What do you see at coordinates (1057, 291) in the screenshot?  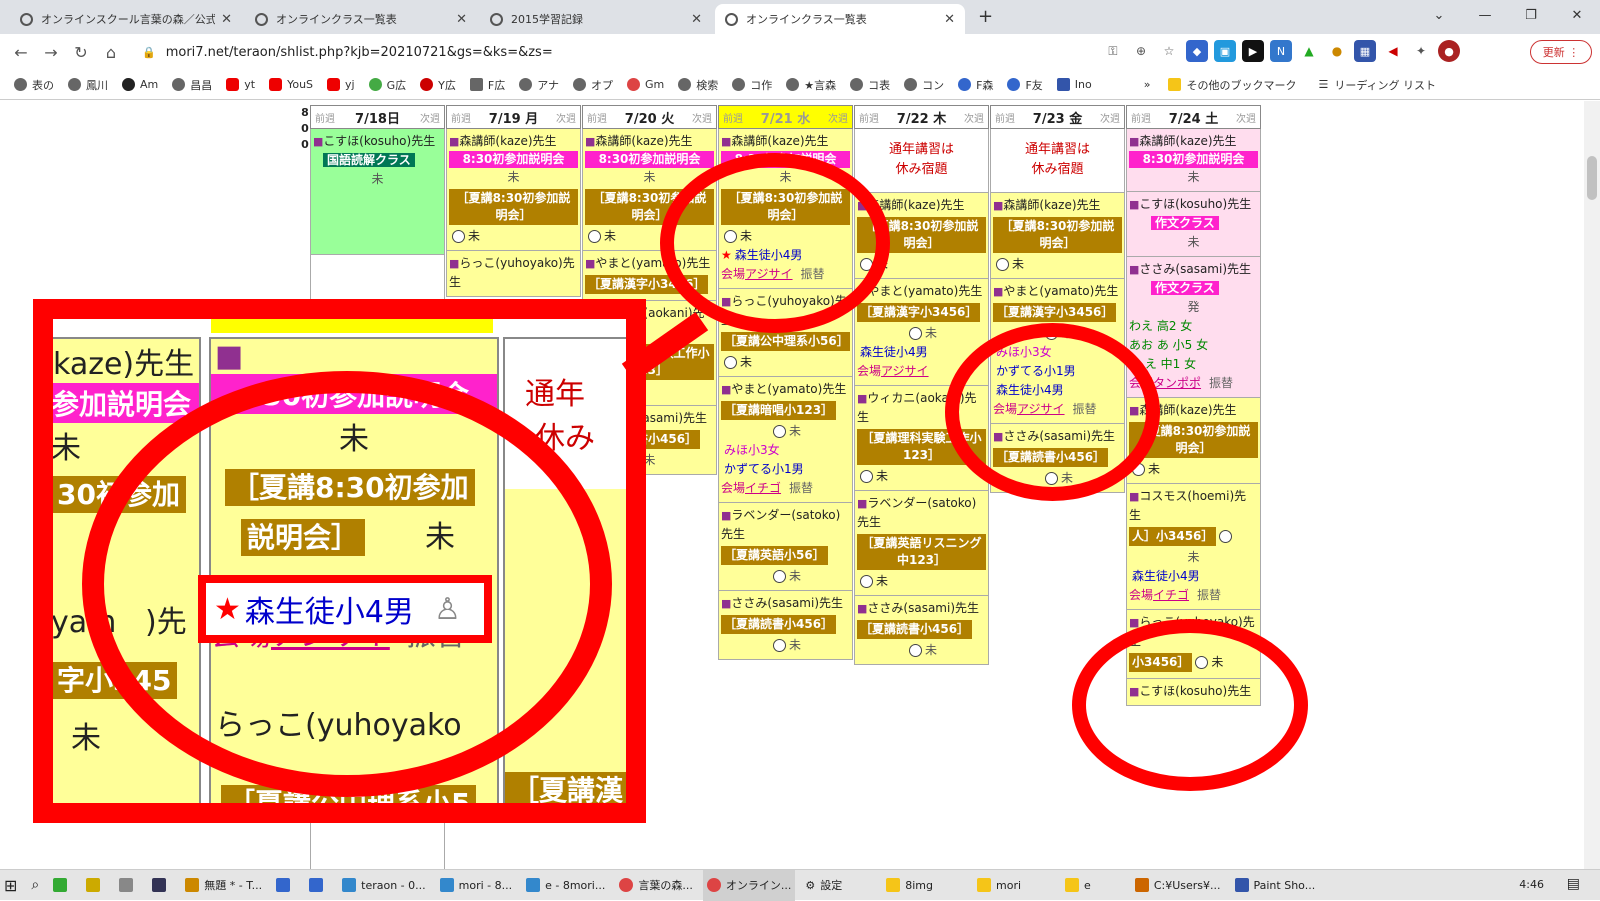 I see `teacher-name: やまと(yamato)先生` at bounding box center [1057, 291].